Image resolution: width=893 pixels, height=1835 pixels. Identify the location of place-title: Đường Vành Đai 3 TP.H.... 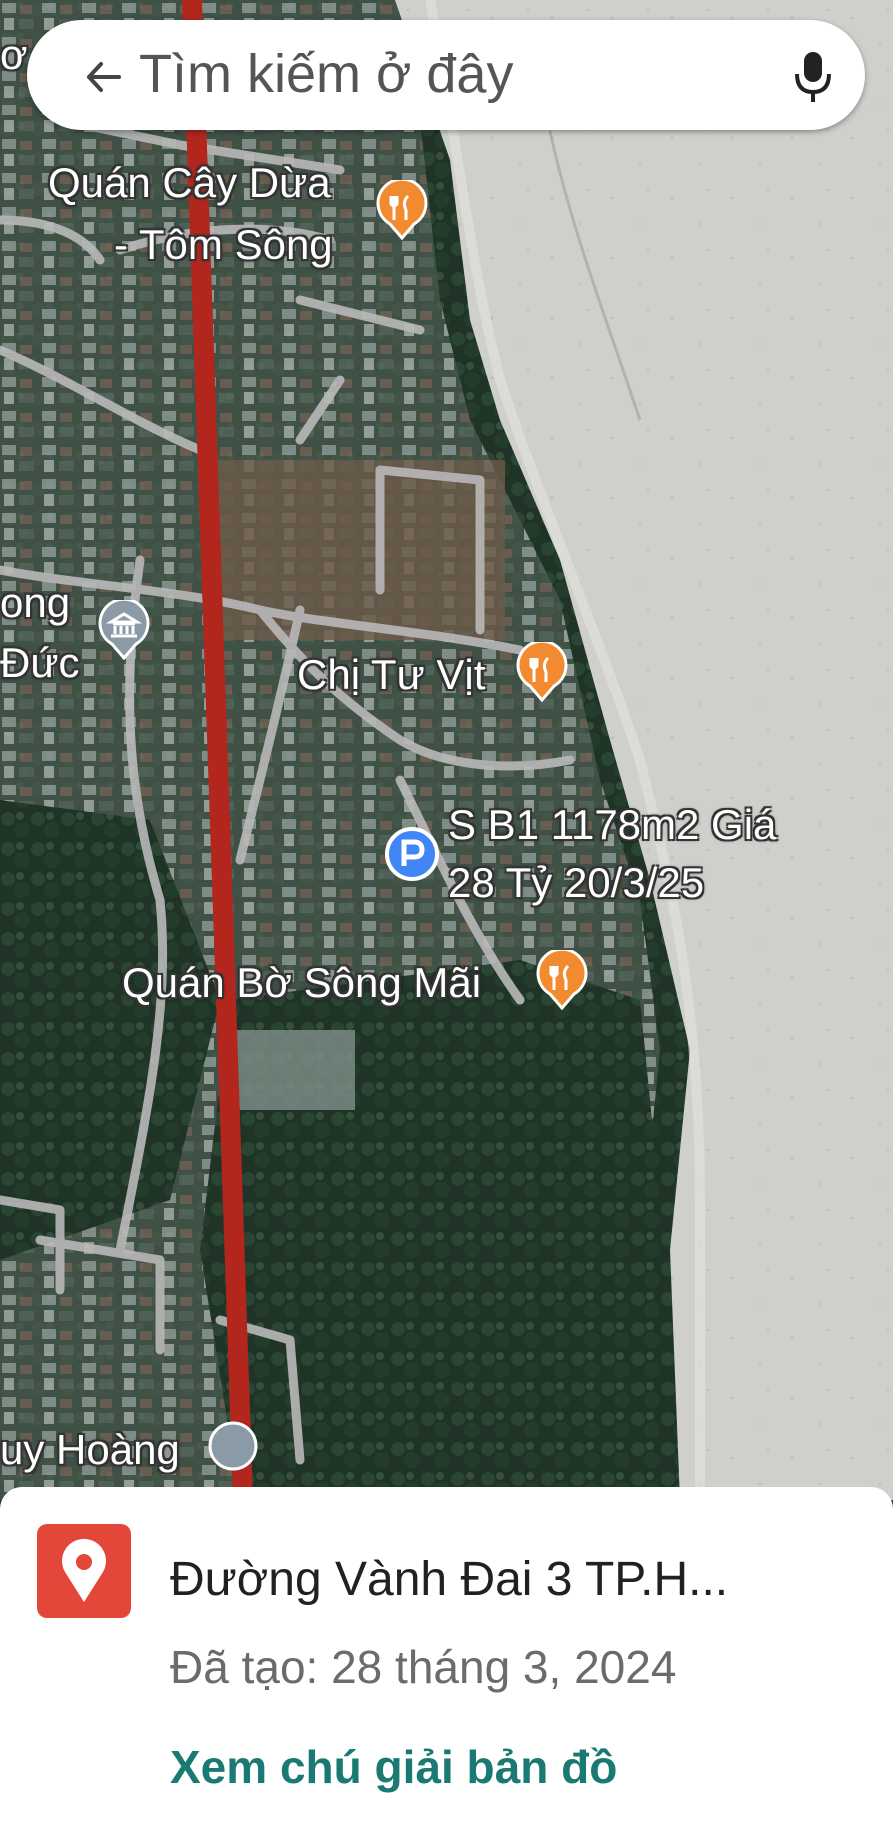
(449, 1579).